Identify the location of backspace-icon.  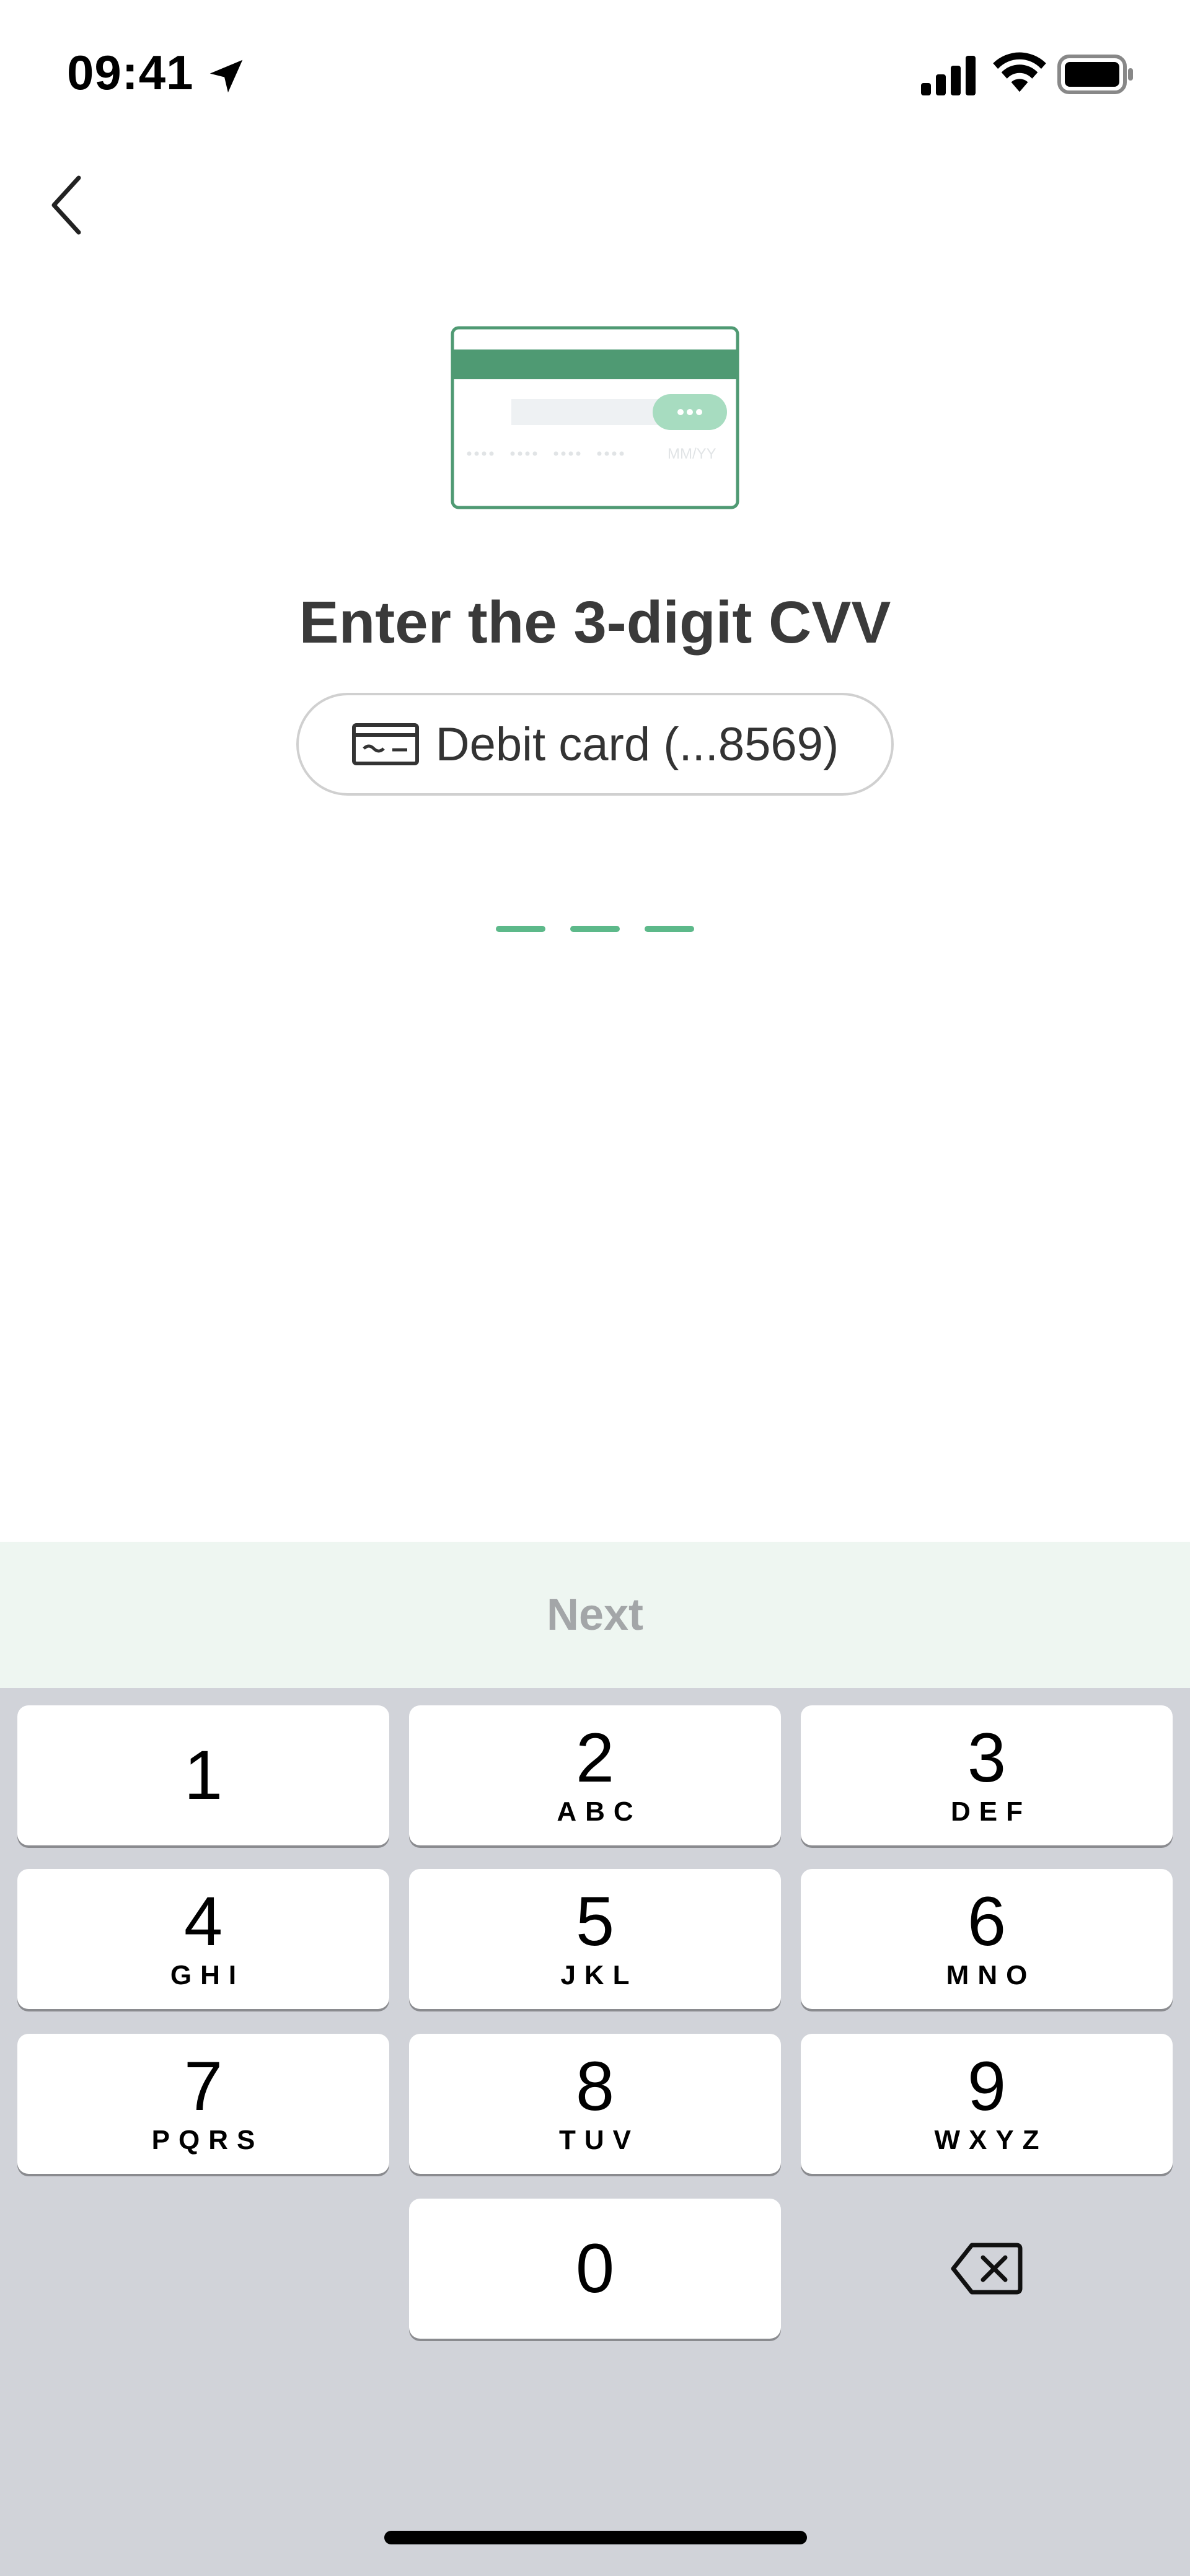
(987, 2269).